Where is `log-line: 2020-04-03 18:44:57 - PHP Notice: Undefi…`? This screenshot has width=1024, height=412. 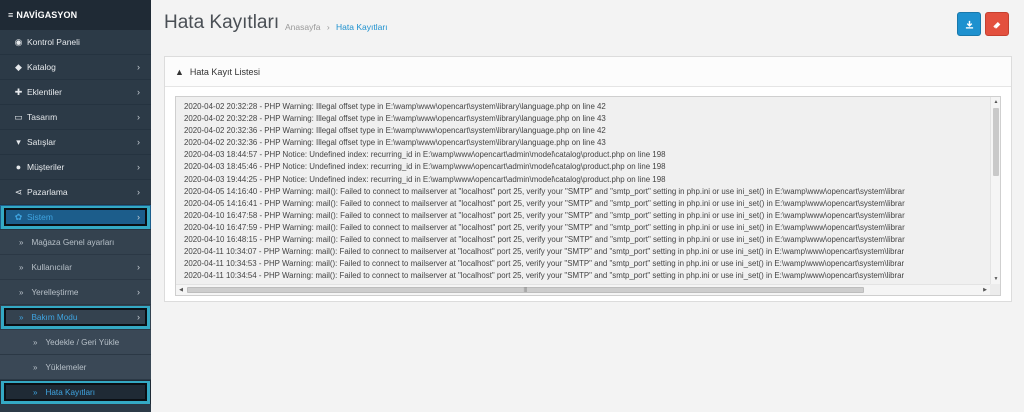 log-line: 2020-04-03 18:44:57 - PHP Notice: Undefi… is located at coordinates (425, 155).